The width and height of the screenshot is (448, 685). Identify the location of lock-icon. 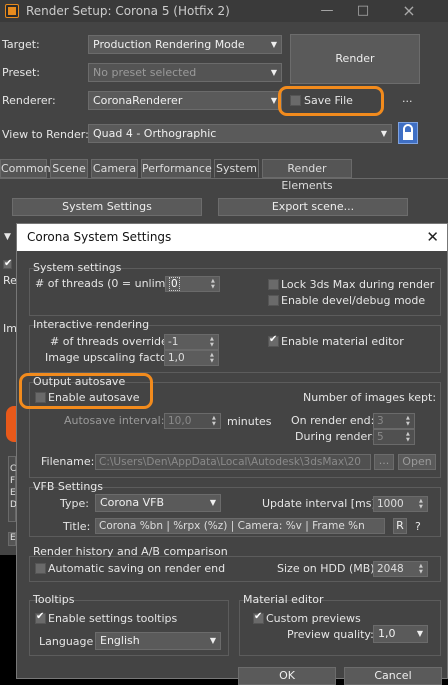
(408, 133).